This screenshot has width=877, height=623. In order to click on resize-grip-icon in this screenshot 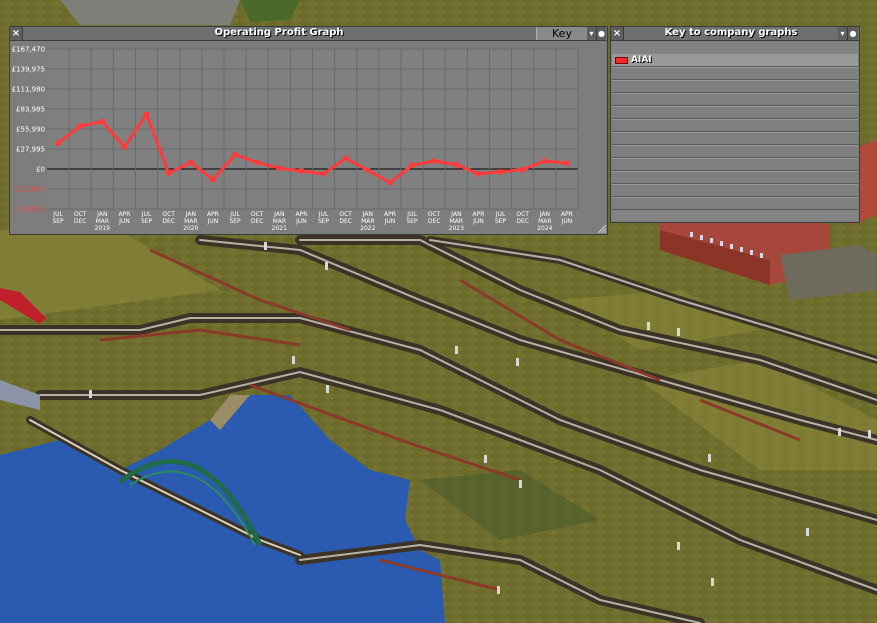, I will do `click(602, 229)`.